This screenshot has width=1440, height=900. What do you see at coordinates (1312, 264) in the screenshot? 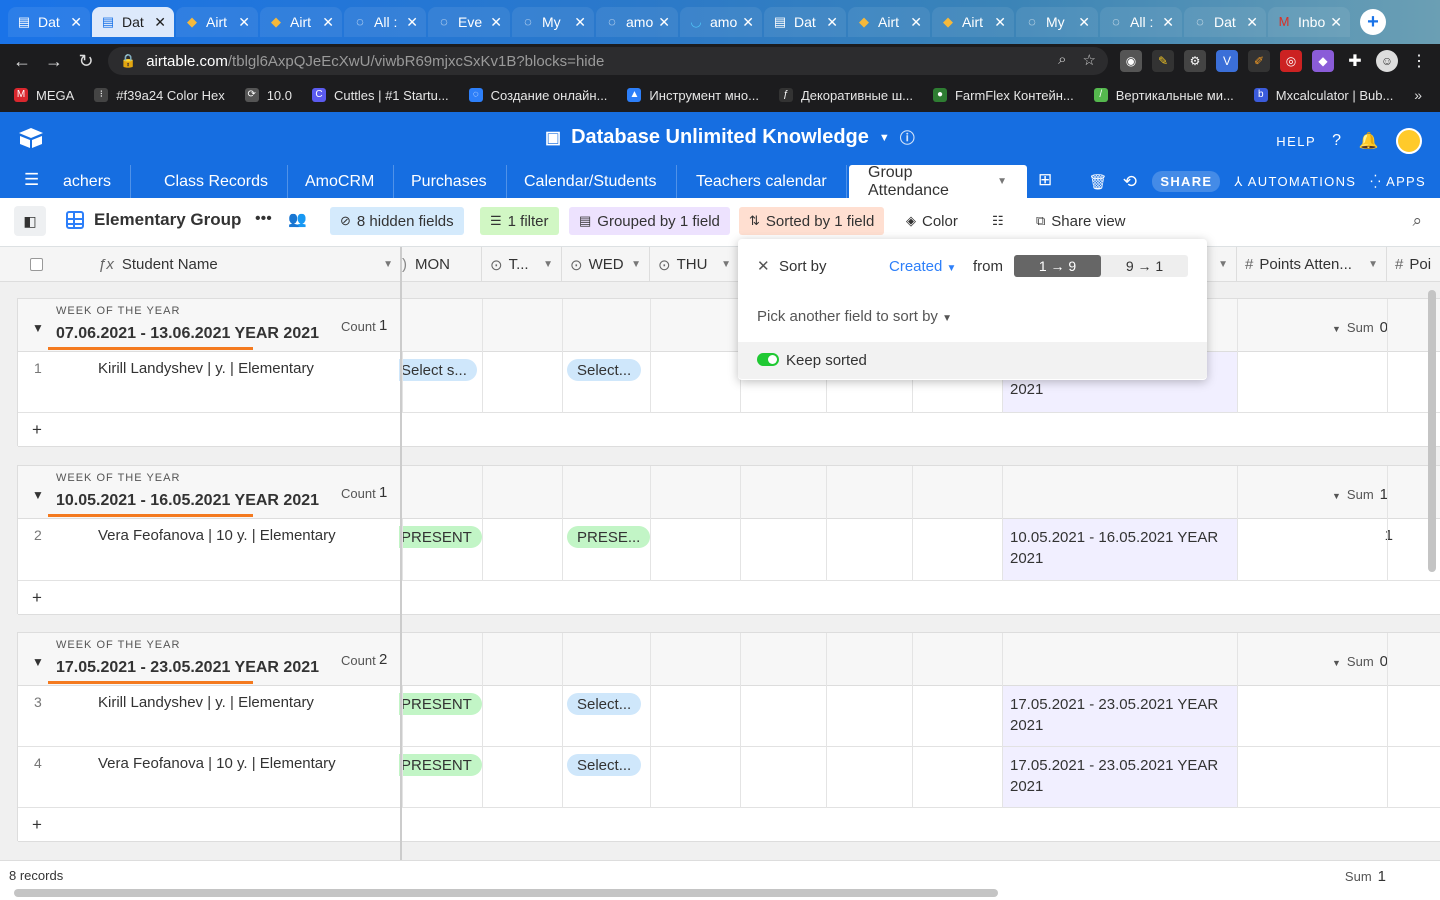
I see `column-points-attended: # Points Atten... ▼` at bounding box center [1312, 264].